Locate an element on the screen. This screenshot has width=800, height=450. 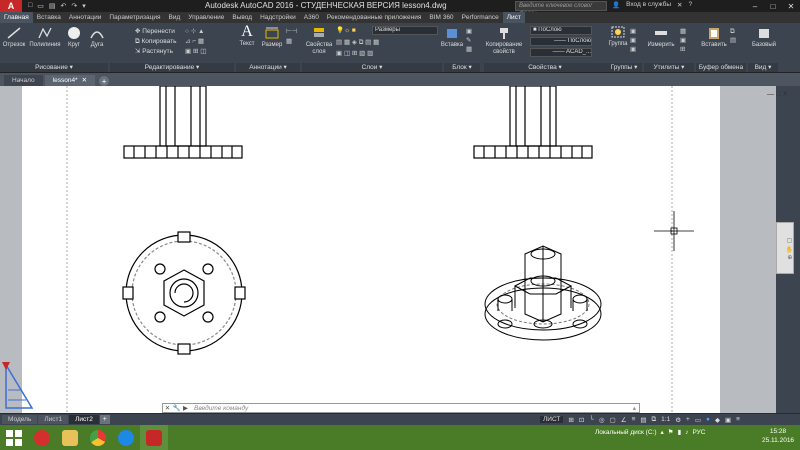
tab-a360: A360 is located at coordinates (311, 17).